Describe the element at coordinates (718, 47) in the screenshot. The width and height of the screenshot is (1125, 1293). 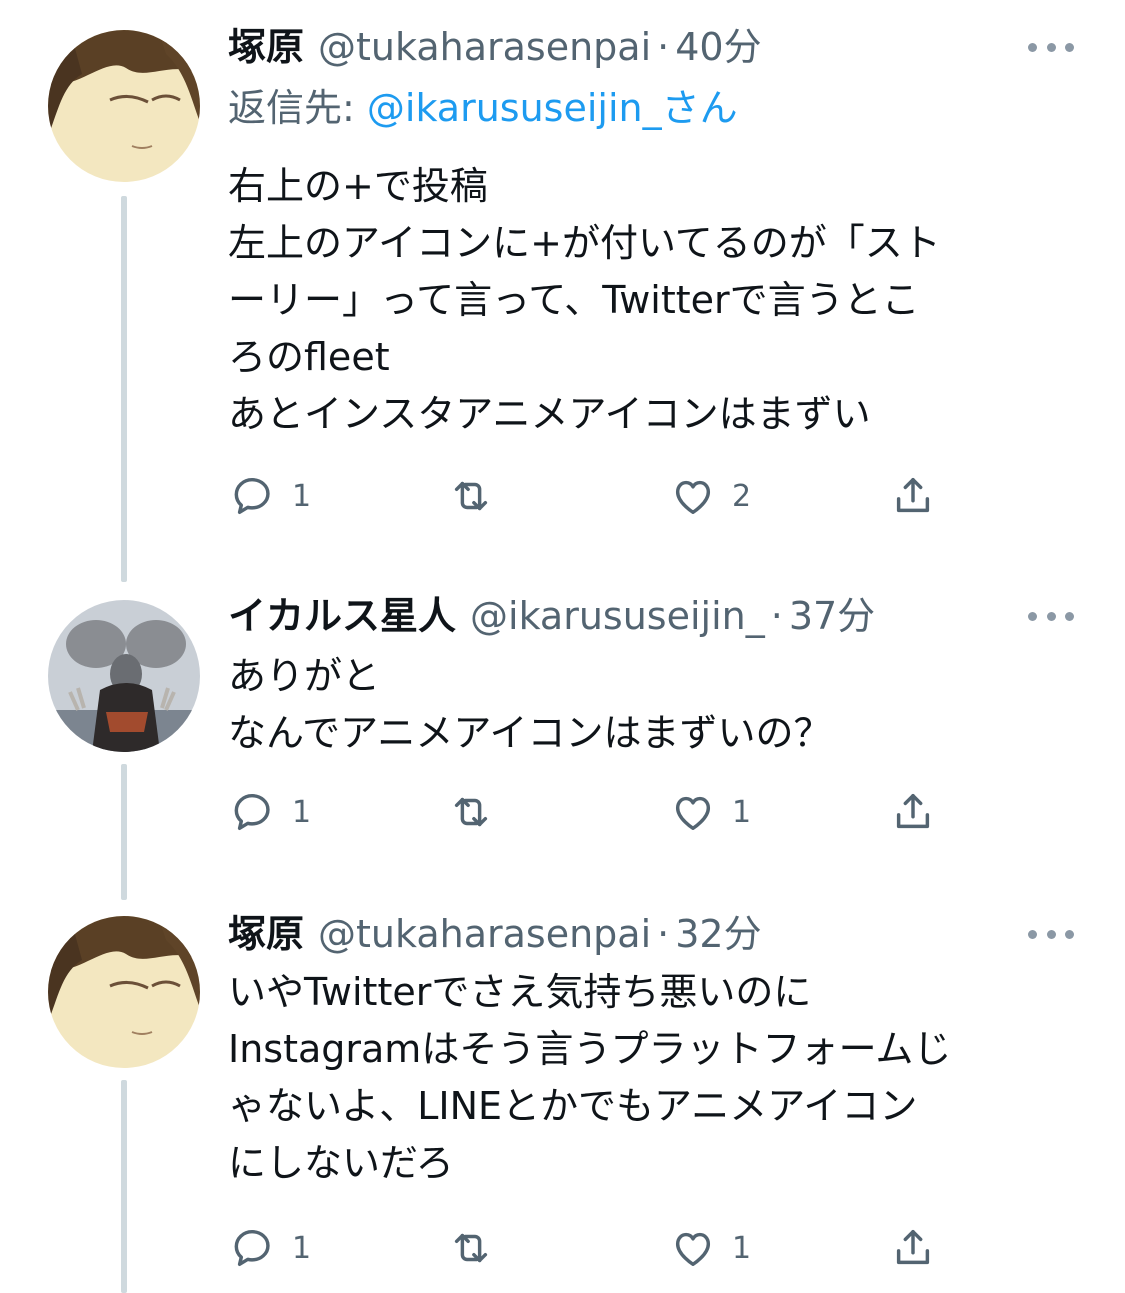
I see `timestamp: 40分` at that location.